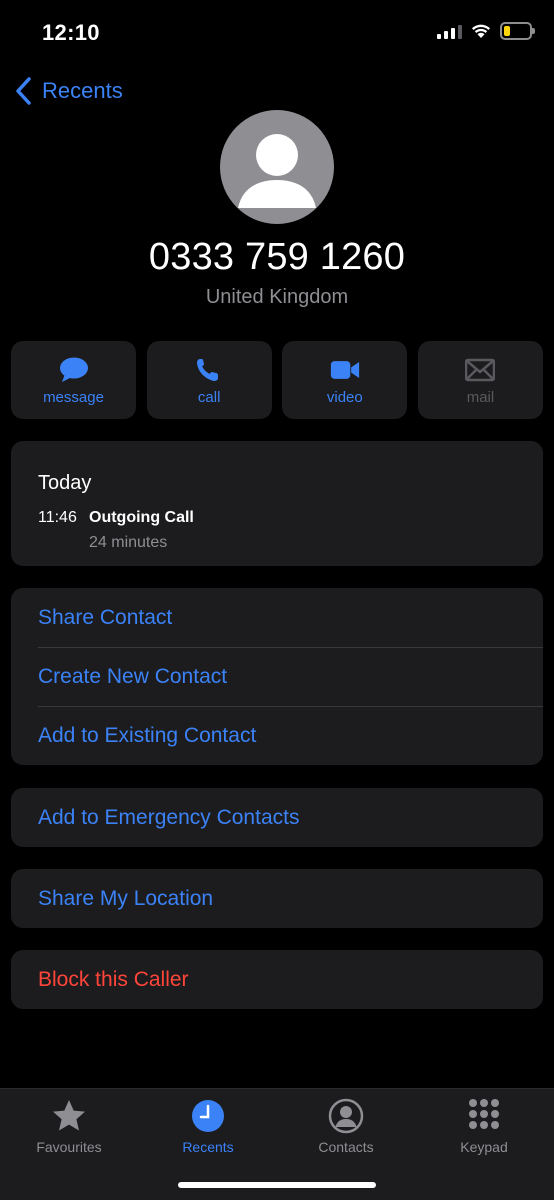 This screenshot has height=1200, width=554. What do you see at coordinates (480, 370) in the screenshot?
I see `envelope-icon` at bounding box center [480, 370].